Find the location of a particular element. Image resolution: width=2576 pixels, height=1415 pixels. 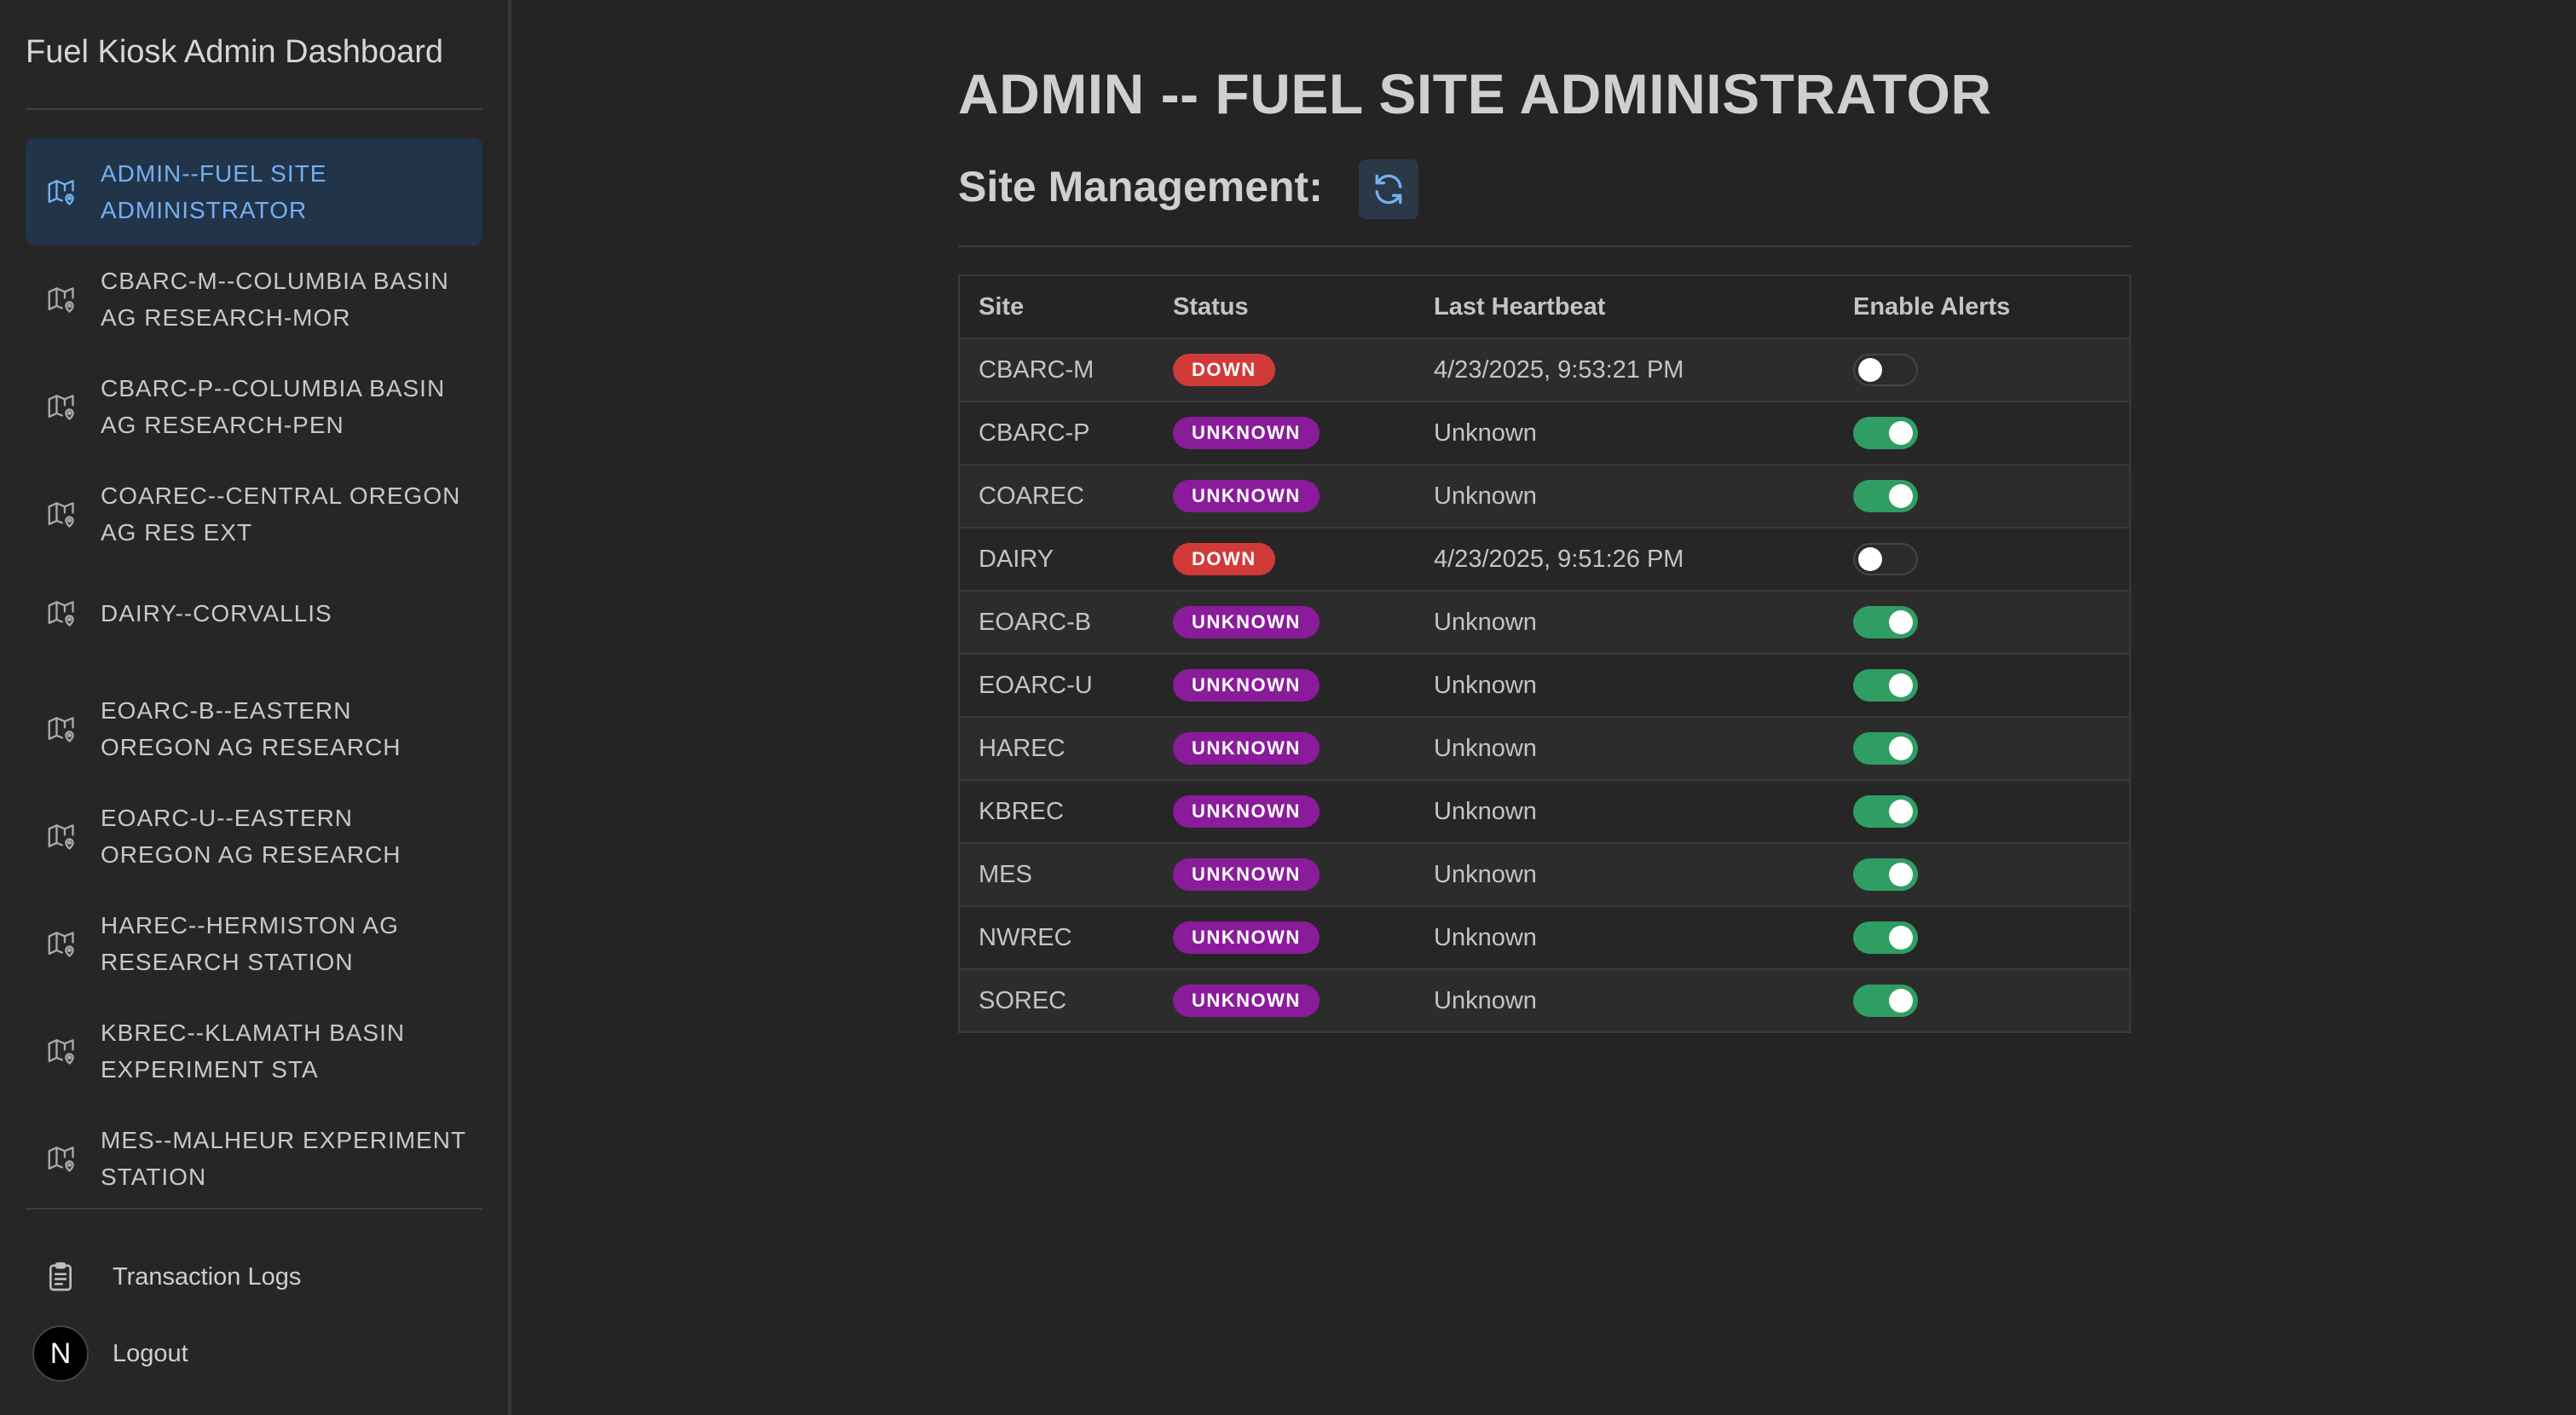

header-enable-alerts: Enable Alerts is located at coordinates (1932, 306).